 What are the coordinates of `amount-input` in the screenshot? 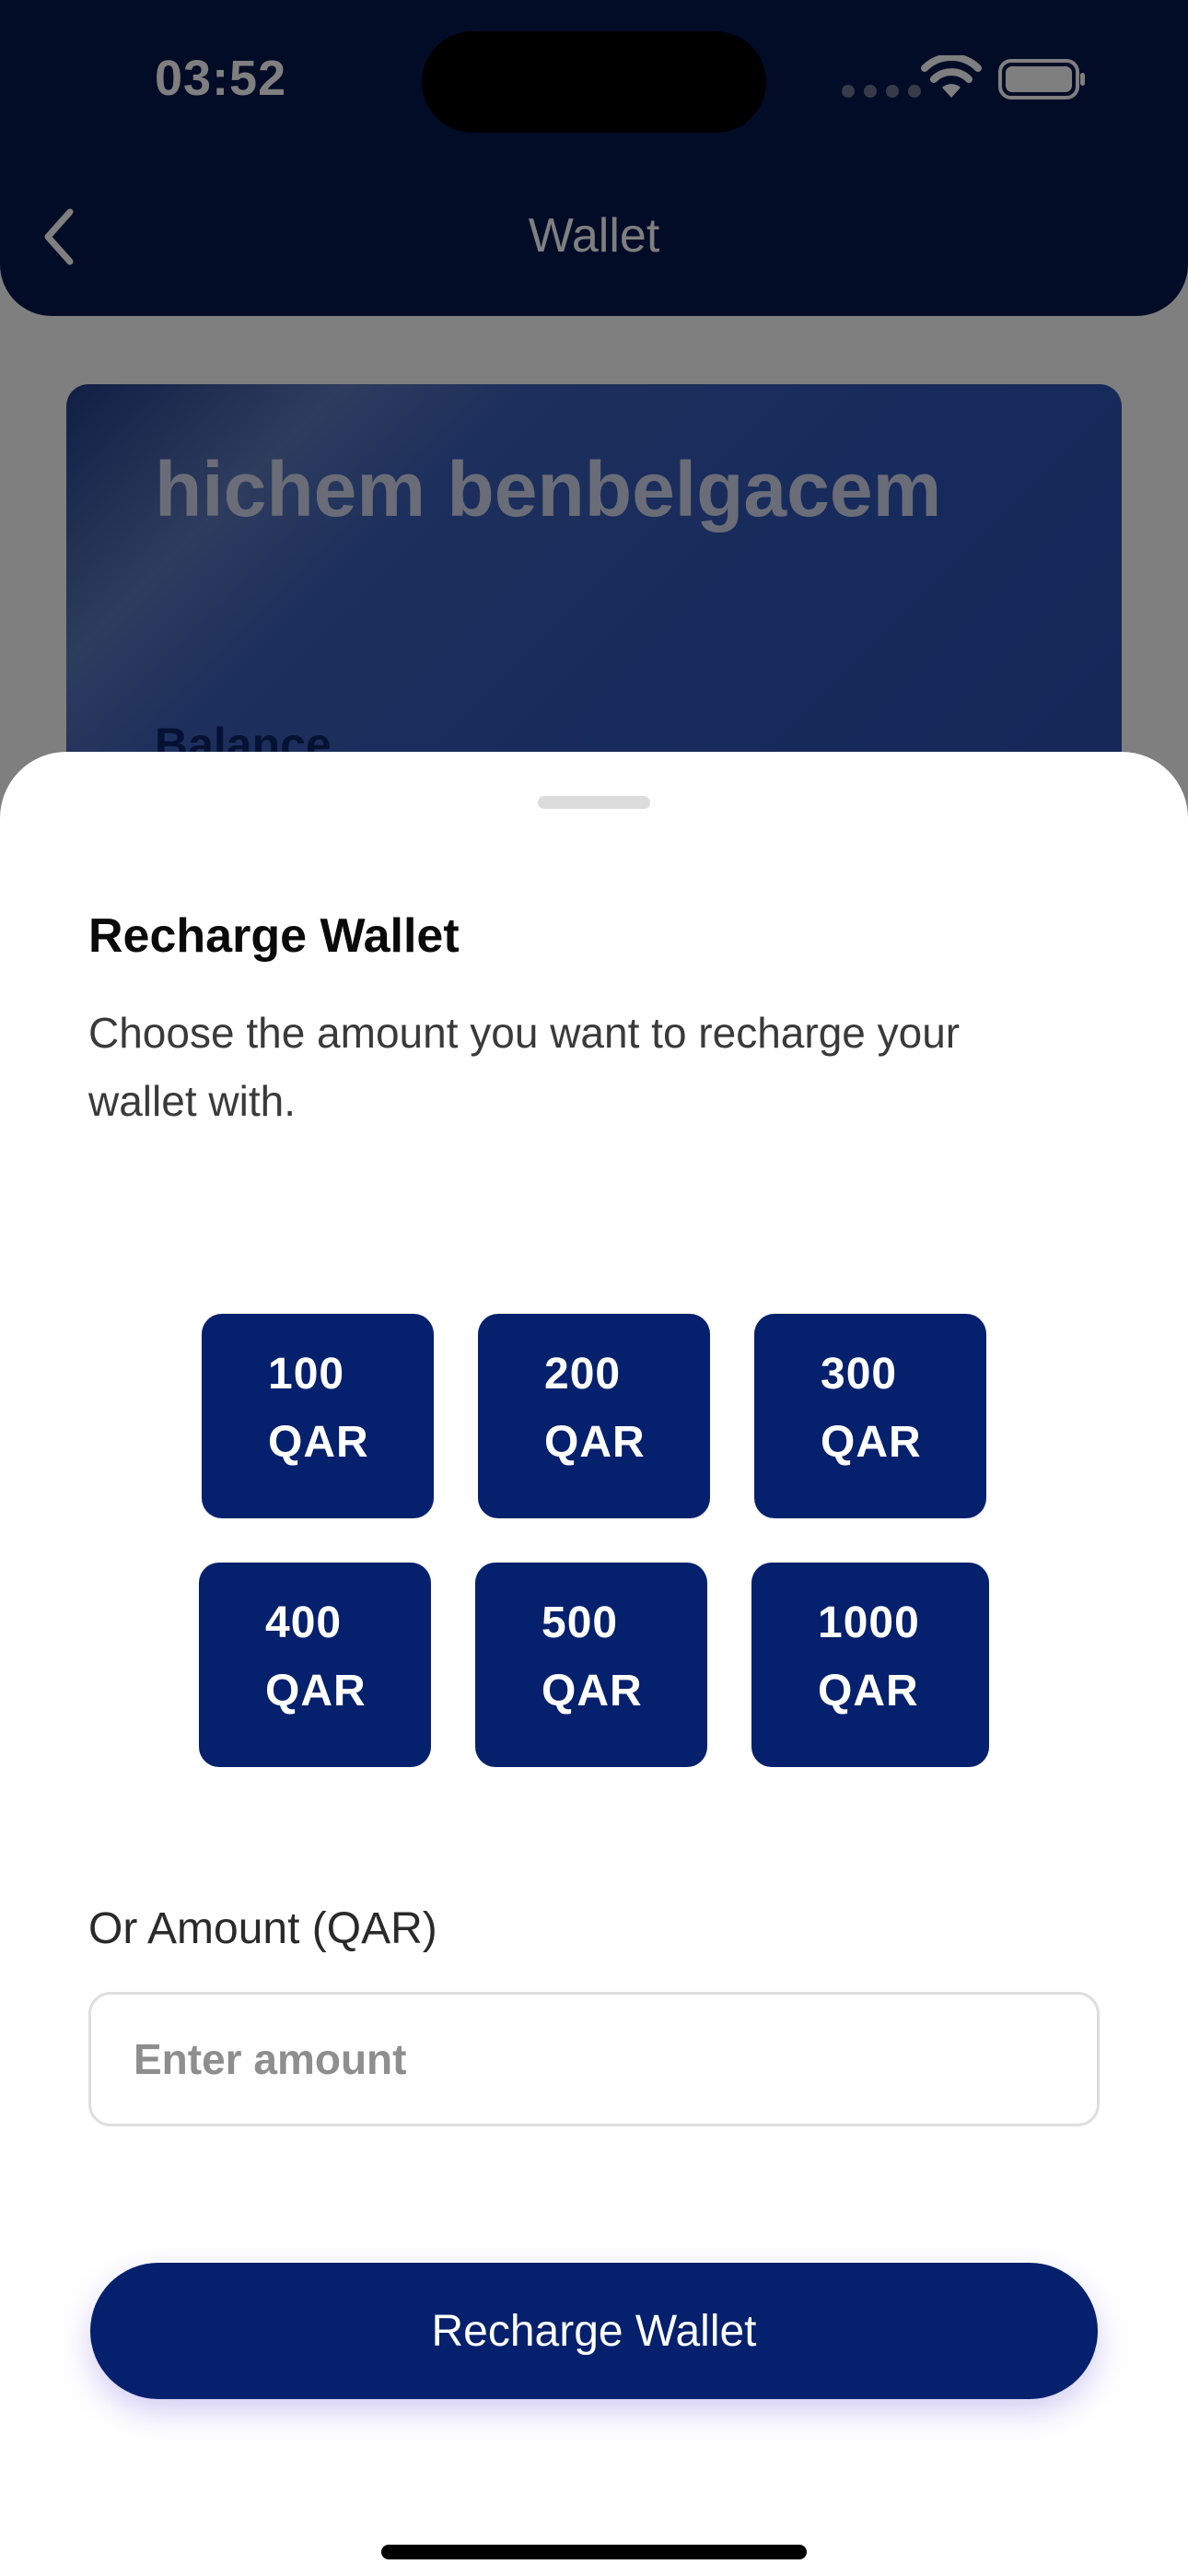 It's located at (594, 2059).